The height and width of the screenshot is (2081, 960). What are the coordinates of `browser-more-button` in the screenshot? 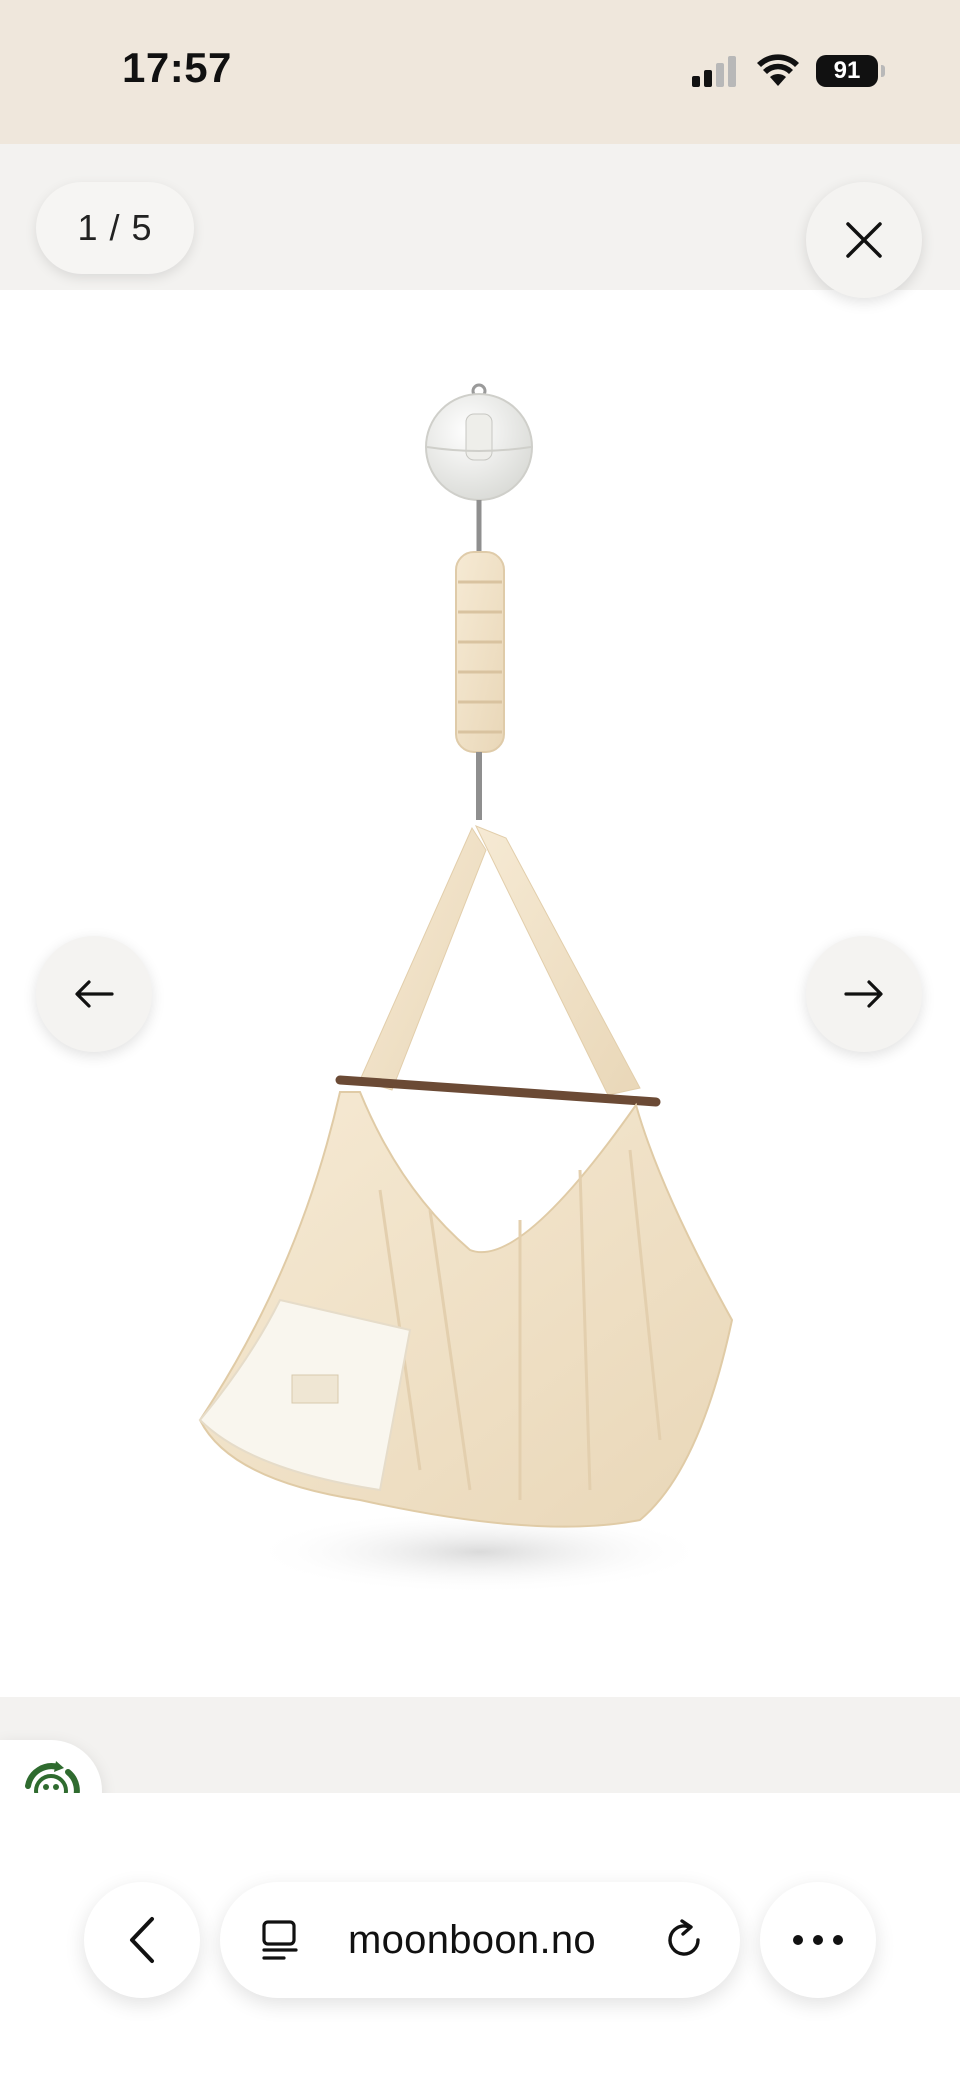 It's located at (818, 1940).